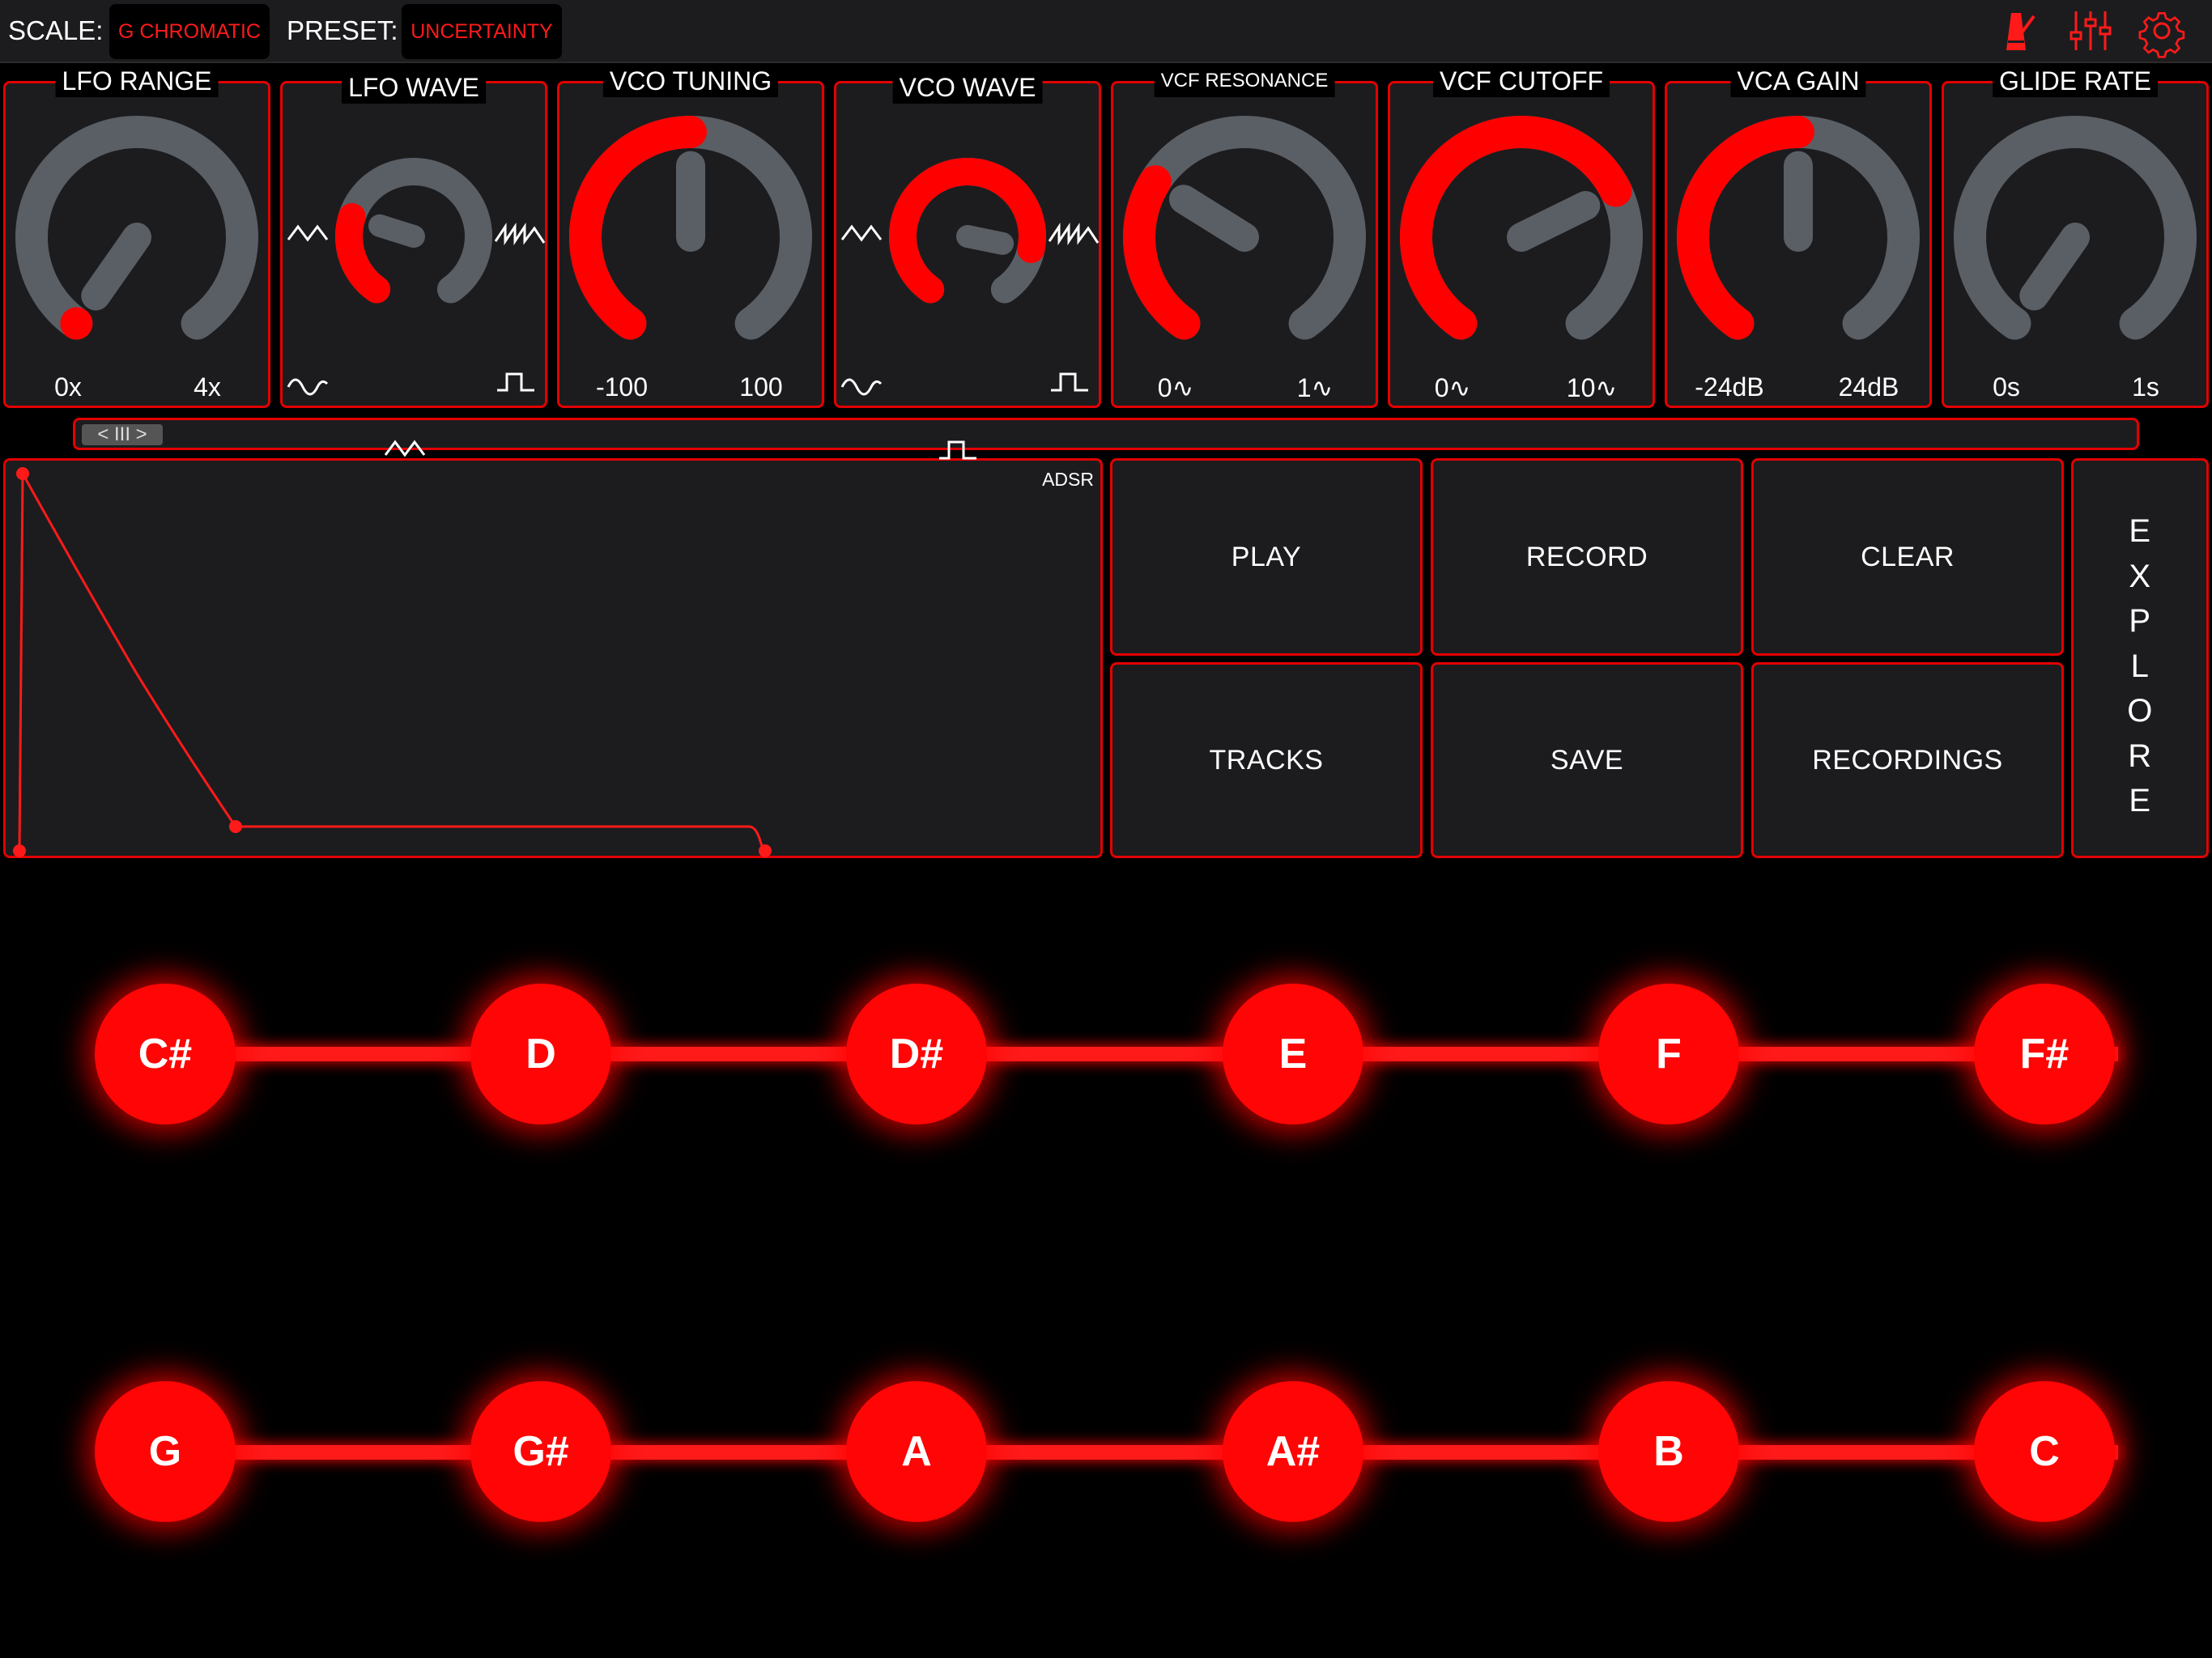 The image size is (2212, 1658). What do you see at coordinates (1587, 557) in the screenshot?
I see `record-button: RECORD` at bounding box center [1587, 557].